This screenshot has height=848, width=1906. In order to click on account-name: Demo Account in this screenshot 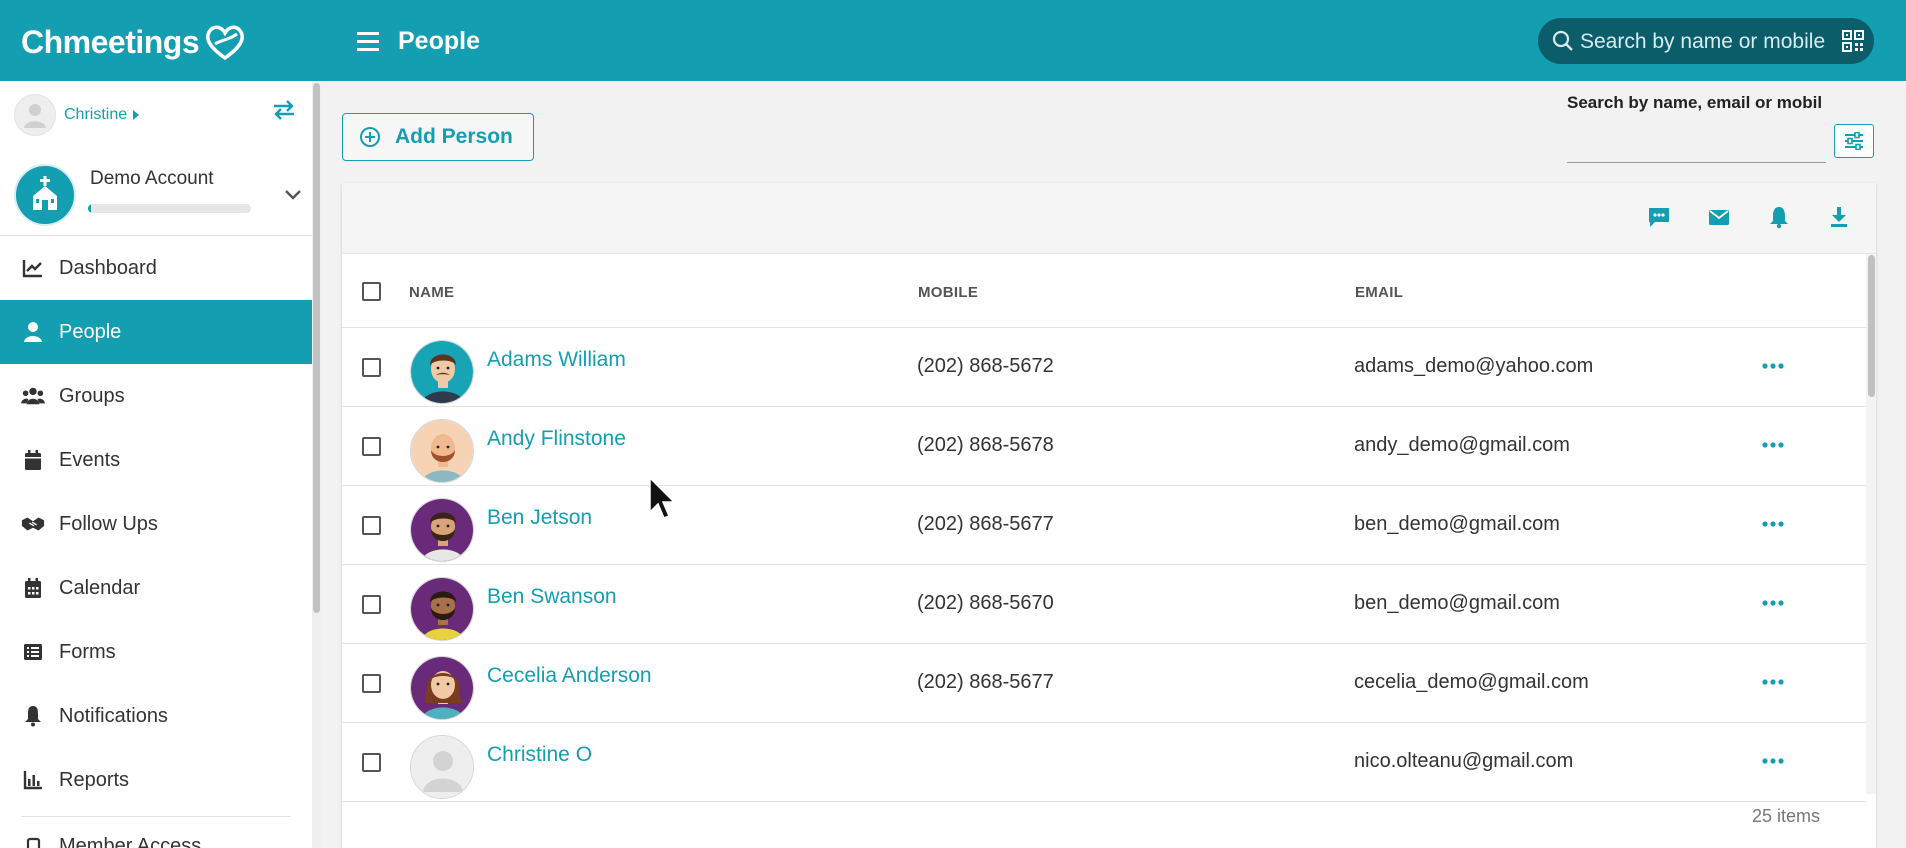, I will do `click(152, 178)`.